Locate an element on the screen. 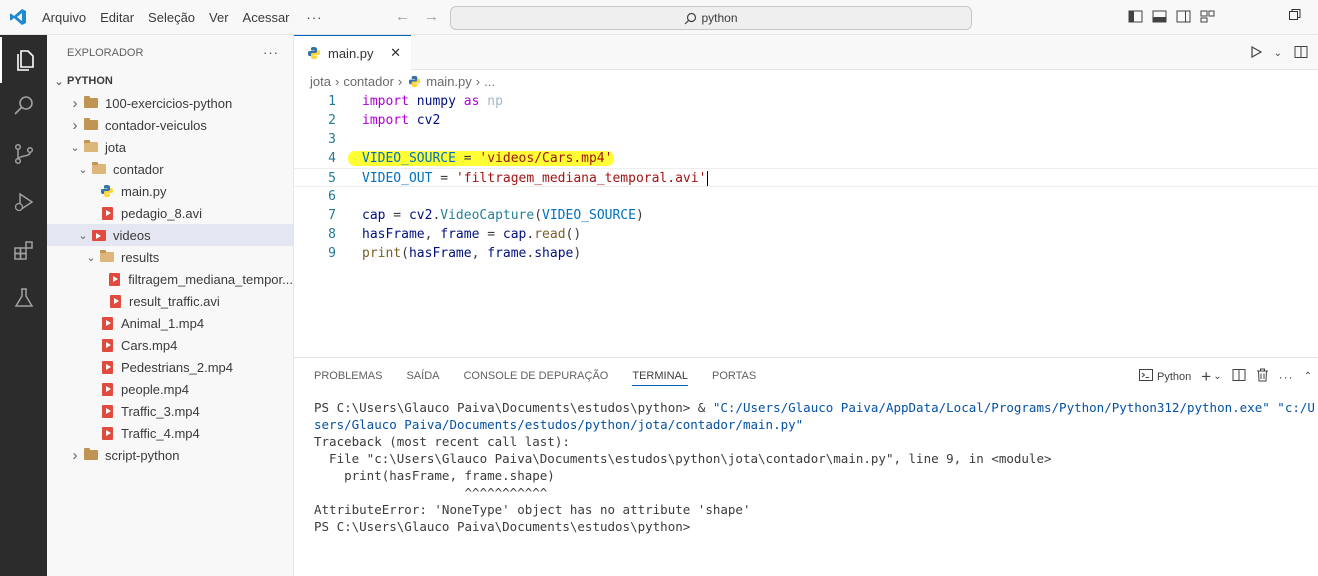 Image resolution: width=1318 pixels, height=576 pixels. menu-selecao: Seleção is located at coordinates (171, 17).